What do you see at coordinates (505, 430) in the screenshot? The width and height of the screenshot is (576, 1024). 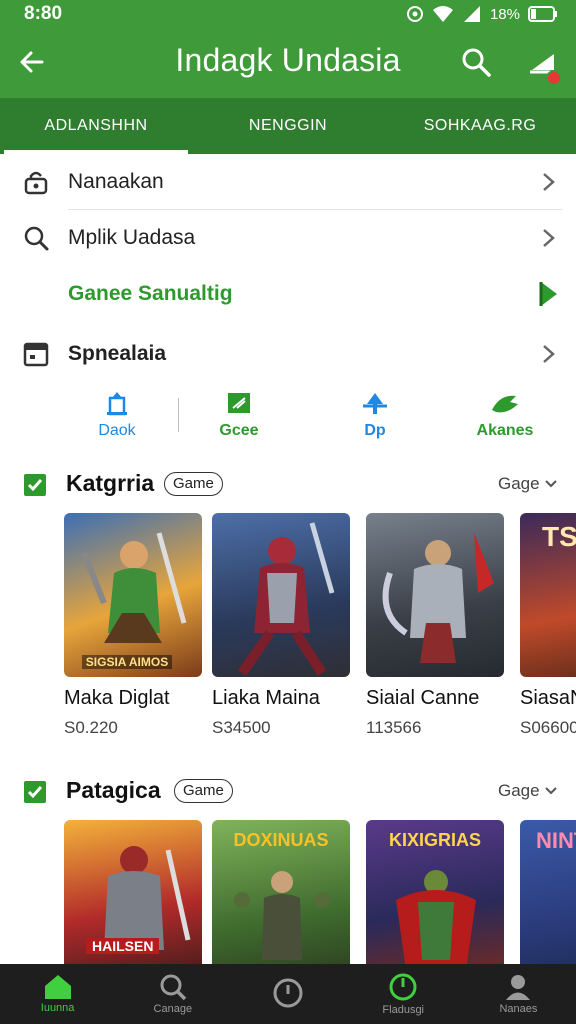 I see `quick-action-label: Akanes` at bounding box center [505, 430].